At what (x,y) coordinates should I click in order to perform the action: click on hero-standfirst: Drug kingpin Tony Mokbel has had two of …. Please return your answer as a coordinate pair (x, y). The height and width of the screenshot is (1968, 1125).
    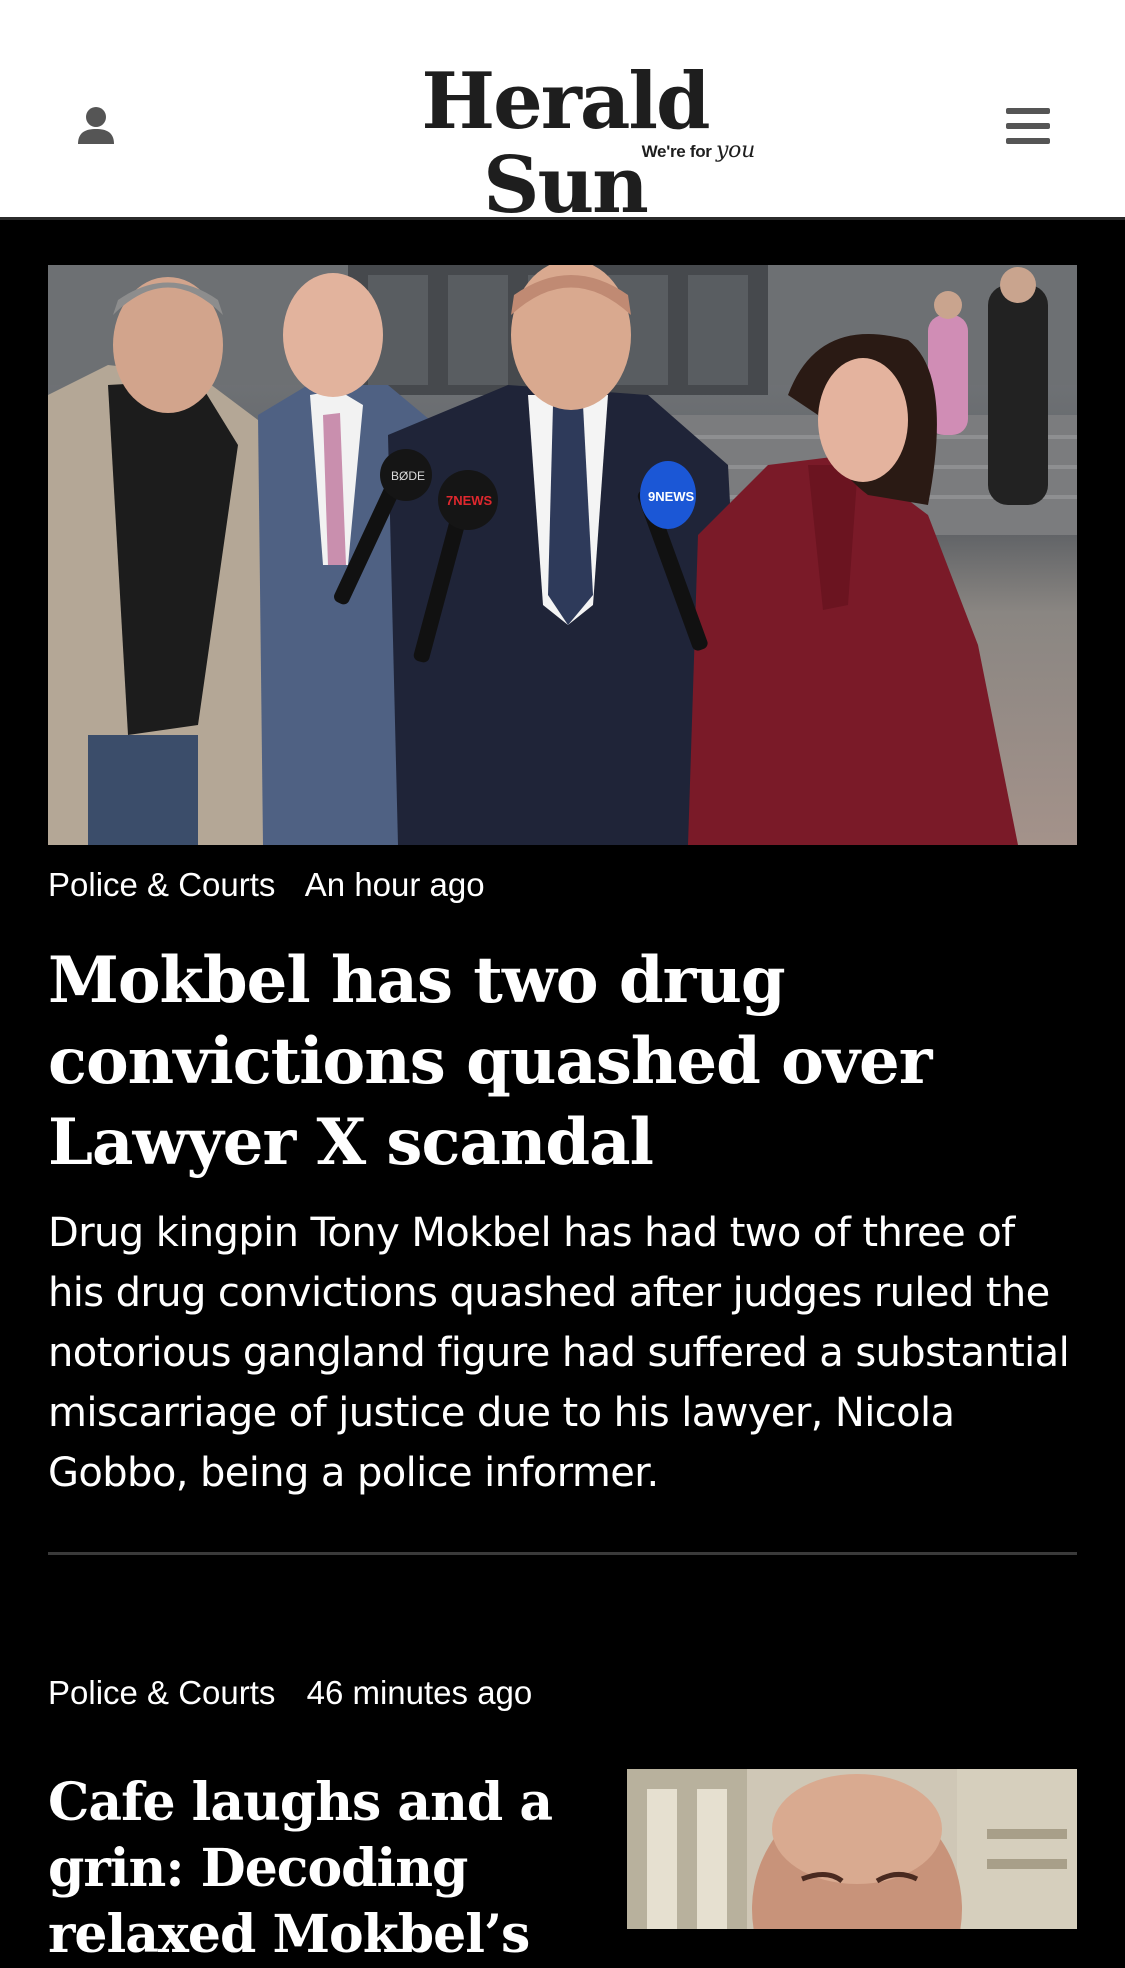
    Looking at the image, I should click on (563, 1353).